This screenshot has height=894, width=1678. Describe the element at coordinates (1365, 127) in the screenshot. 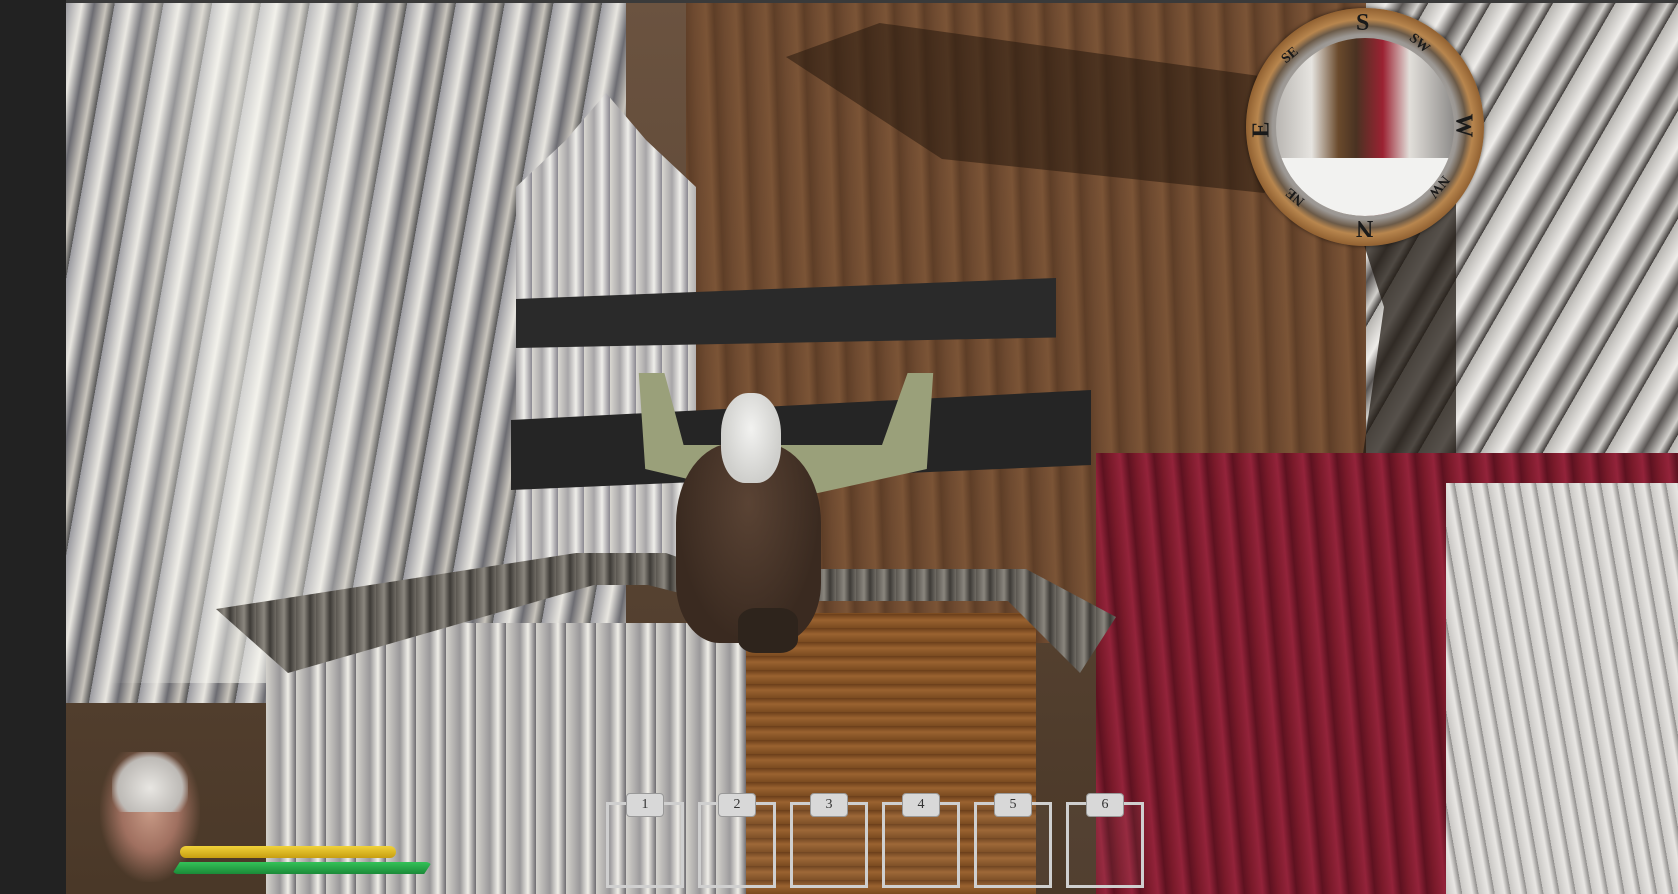

I see `compass: S SW W NW N NE E SE` at that location.